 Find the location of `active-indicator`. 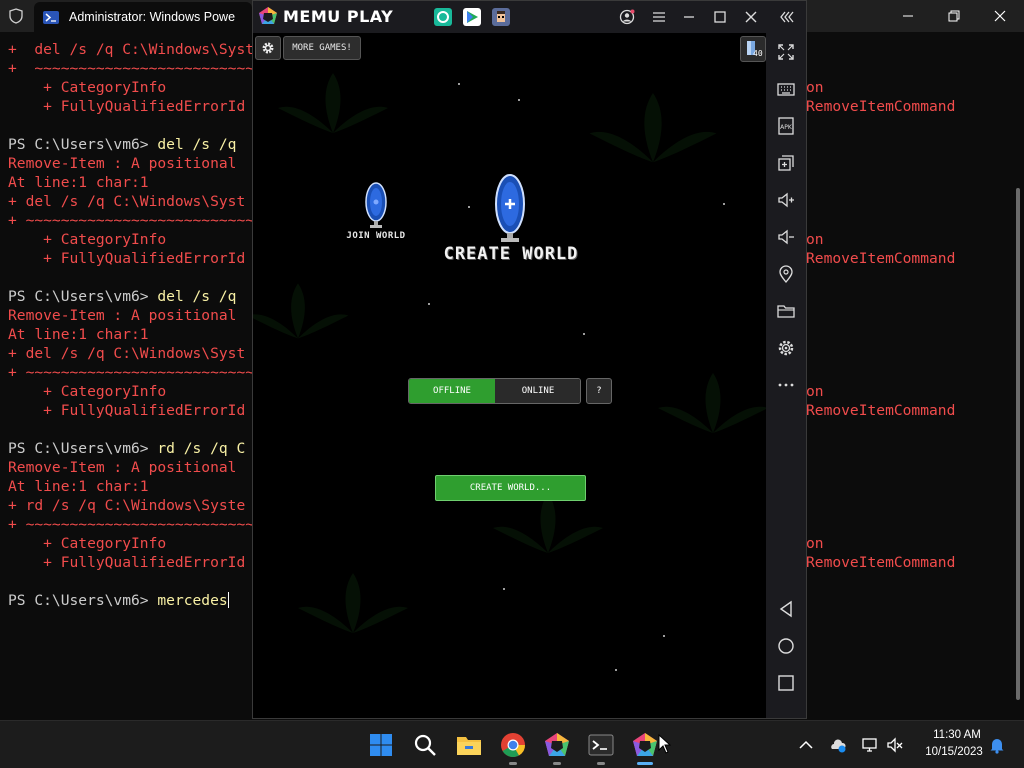

active-indicator is located at coordinates (645, 763).